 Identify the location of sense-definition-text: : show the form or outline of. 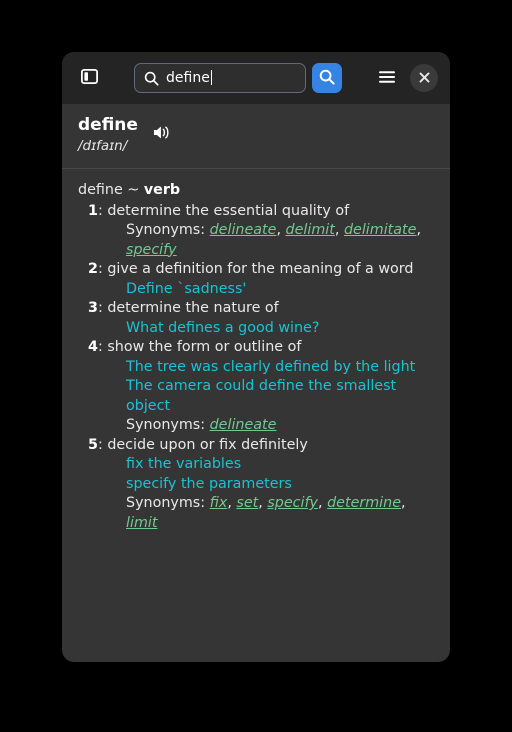
(199, 347).